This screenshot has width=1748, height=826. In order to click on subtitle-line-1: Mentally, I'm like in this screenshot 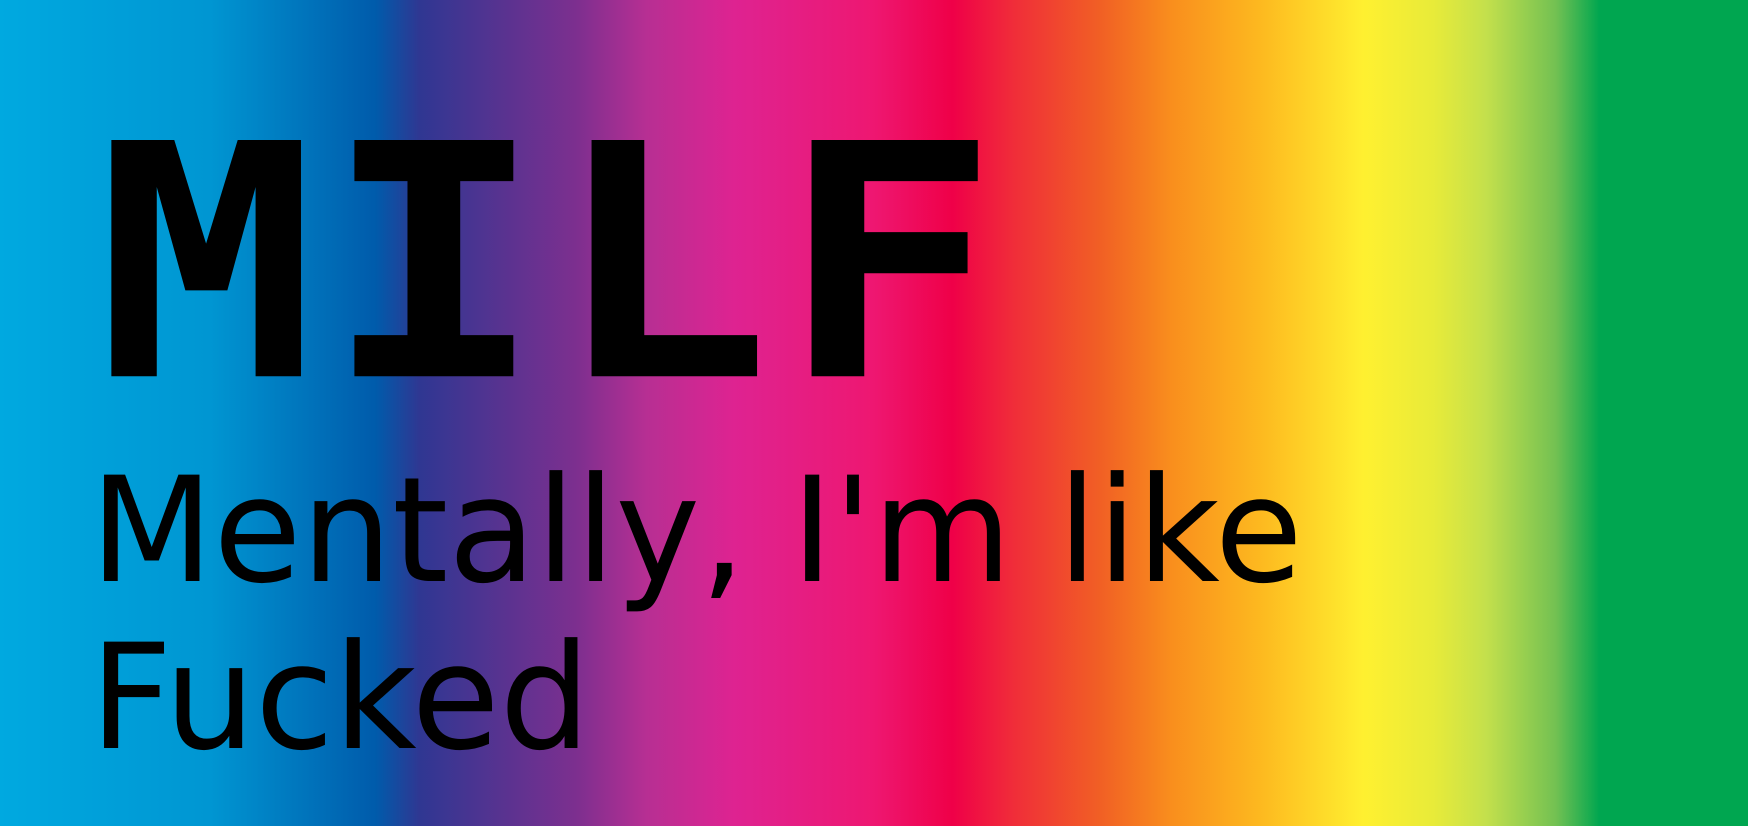, I will do `click(696, 531)`.